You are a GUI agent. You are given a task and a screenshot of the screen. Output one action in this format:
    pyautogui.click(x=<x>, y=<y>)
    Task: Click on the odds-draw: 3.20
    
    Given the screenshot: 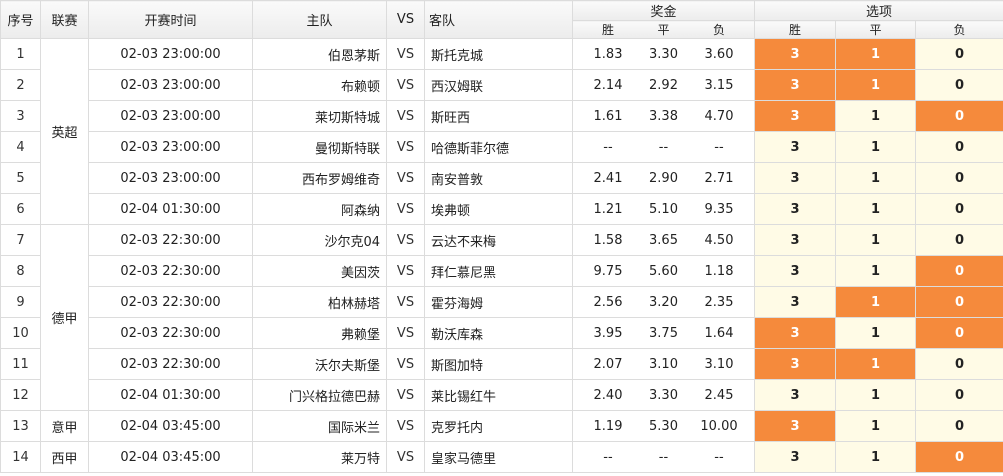 What is the action you would take?
    pyautogui.click(x=663, y=302)
    